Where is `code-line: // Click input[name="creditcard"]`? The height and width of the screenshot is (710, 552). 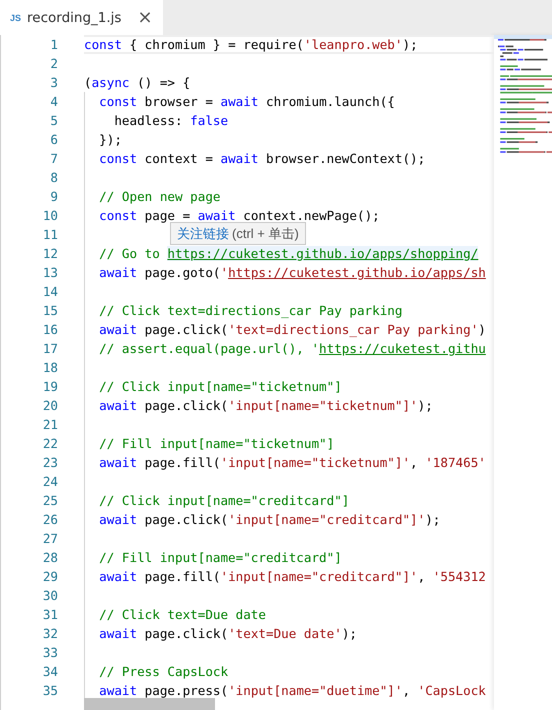 code-line: // Click input[name="creditcard"] is located at coordinates (224, 500).